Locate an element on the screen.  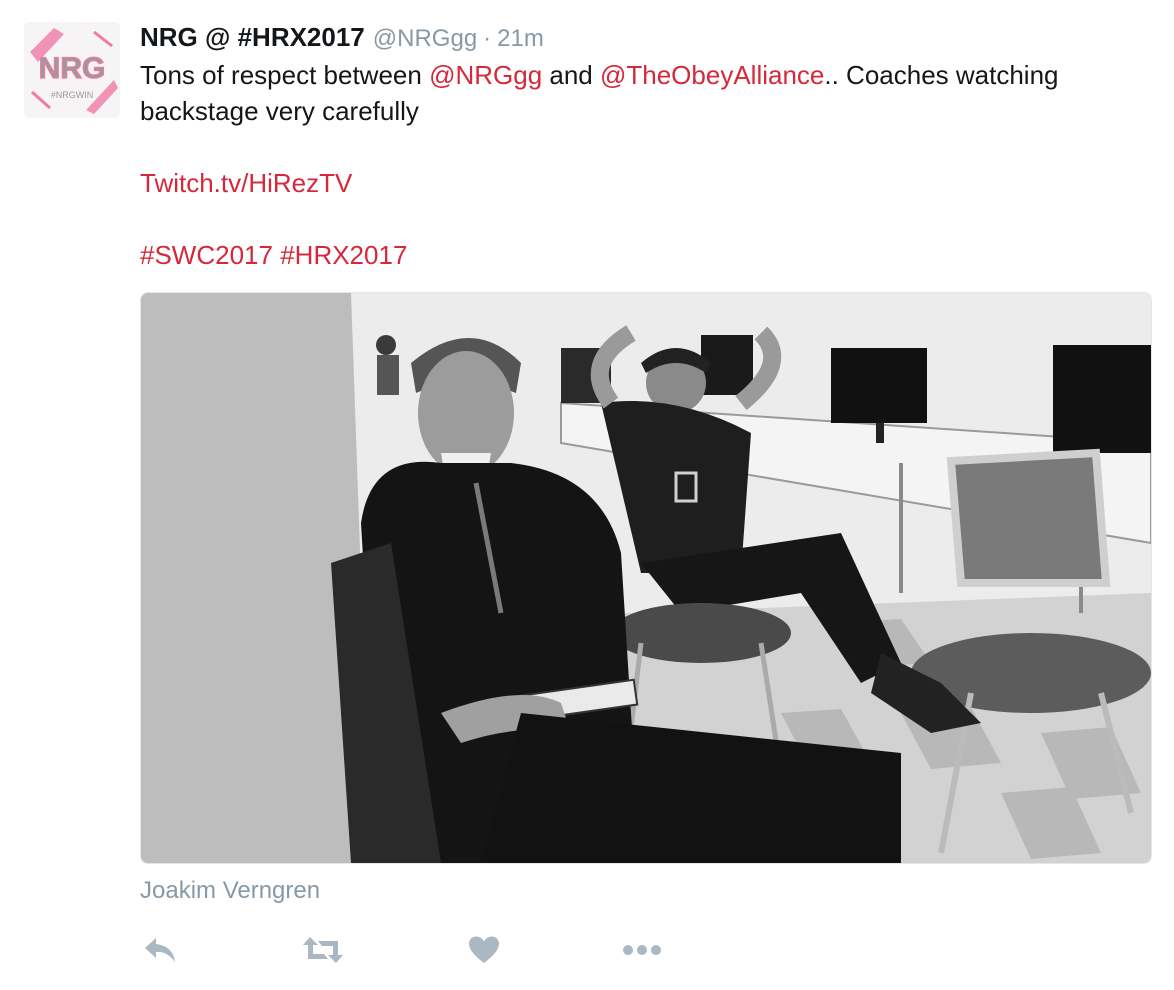
tweet-hashtags: #SWC2017 #HRX2017 is located at coordinates (645, 255).